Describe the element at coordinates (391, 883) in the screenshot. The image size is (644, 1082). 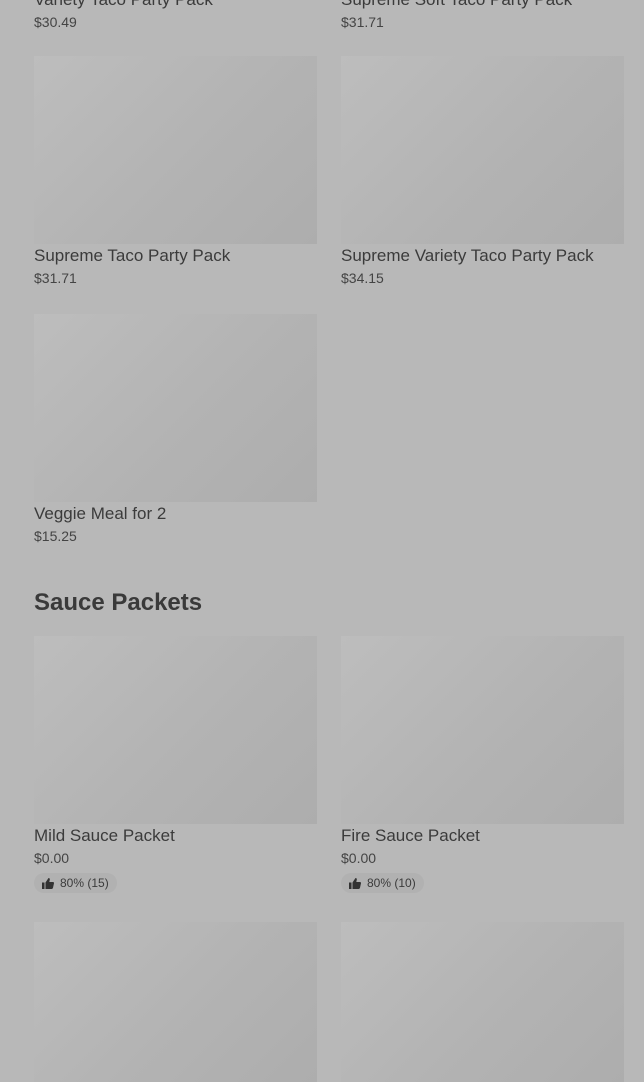
I see `rating-text: 80% (10)` at that location.